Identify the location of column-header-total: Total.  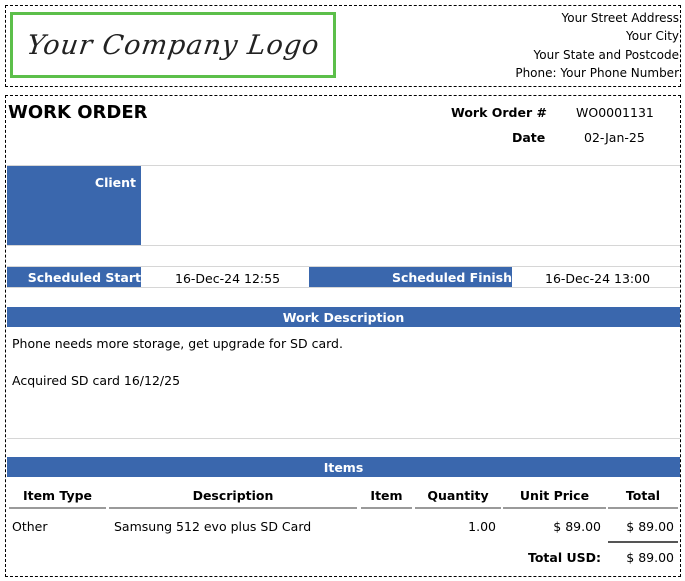
(643, 495).